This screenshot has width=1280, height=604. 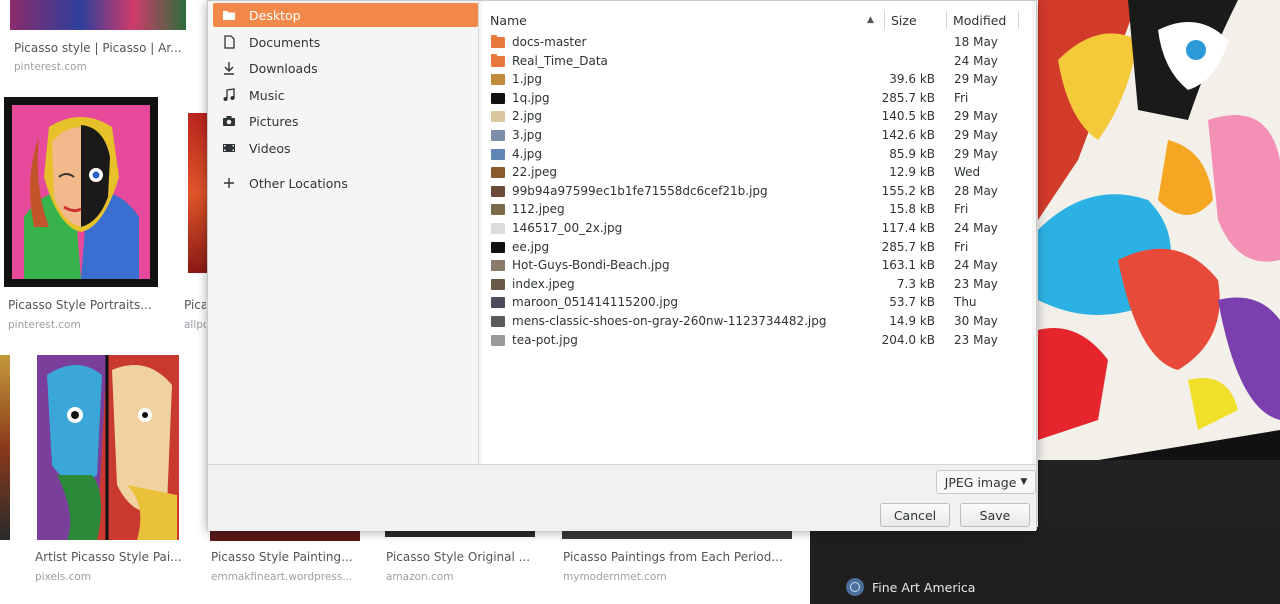 I want to click on file-size: 140.5 kB, so click(x=908, y=116).